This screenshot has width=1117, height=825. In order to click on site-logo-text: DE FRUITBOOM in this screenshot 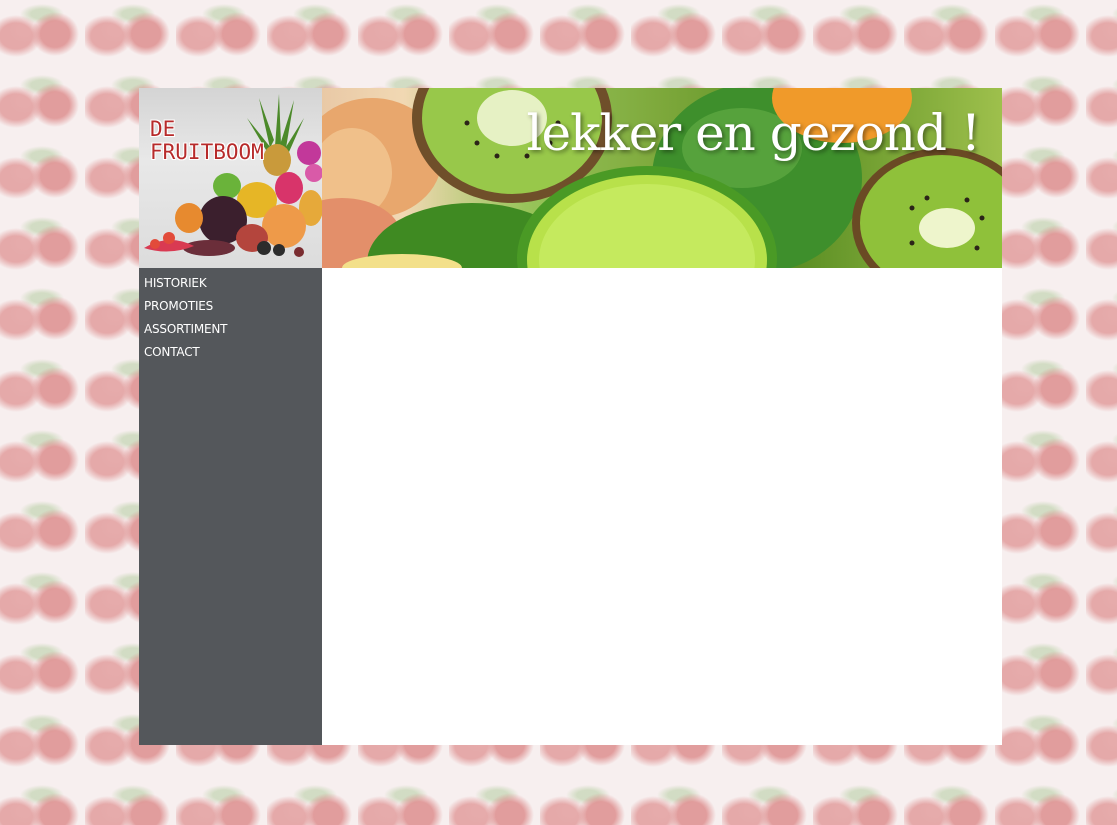, I will do `click(207, 141)`.